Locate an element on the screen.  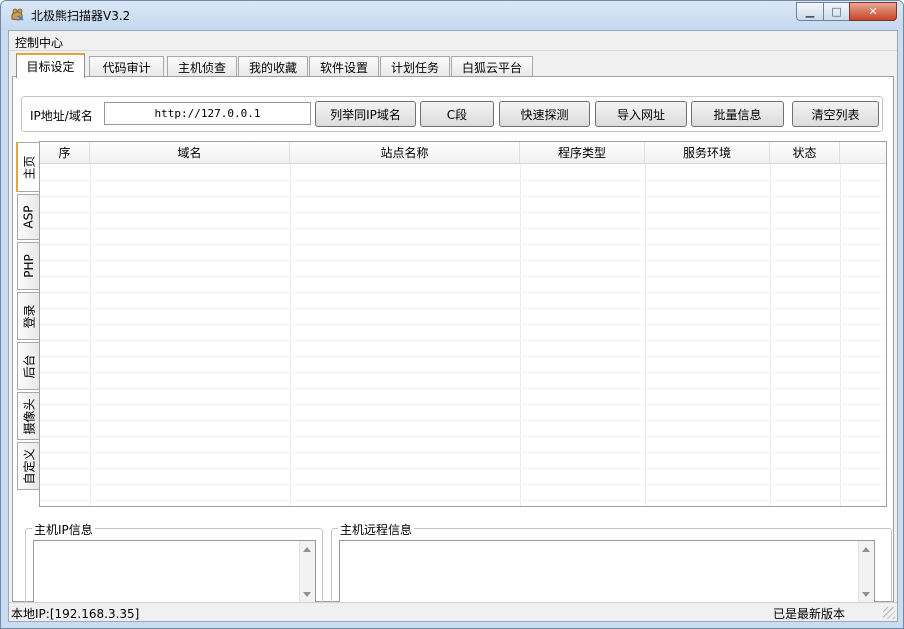
table-header: 序 域名 站点名称 程序类型 服务环境 状态 is located at coordinates (463, 153).